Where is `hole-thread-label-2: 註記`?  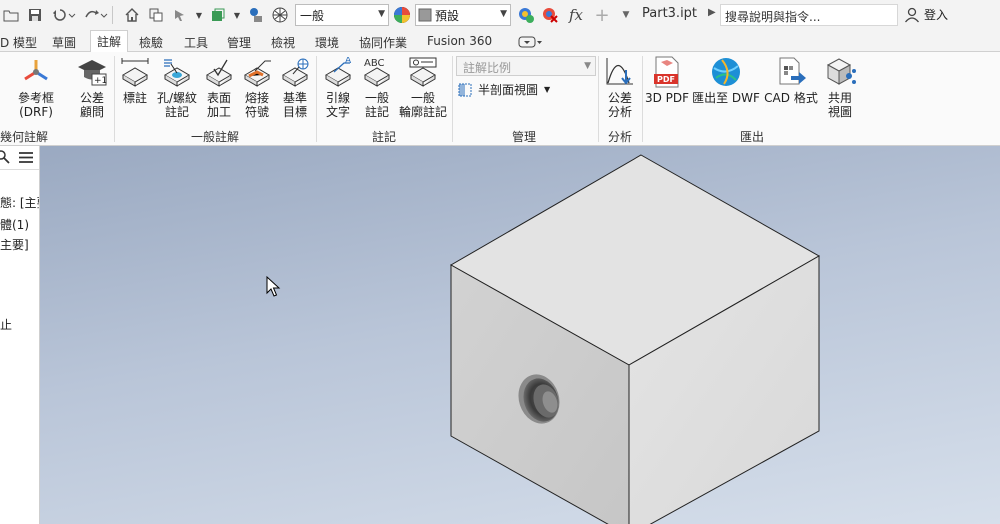 hole-thread-label-2: 註記 is located at coordinates (176, 112).